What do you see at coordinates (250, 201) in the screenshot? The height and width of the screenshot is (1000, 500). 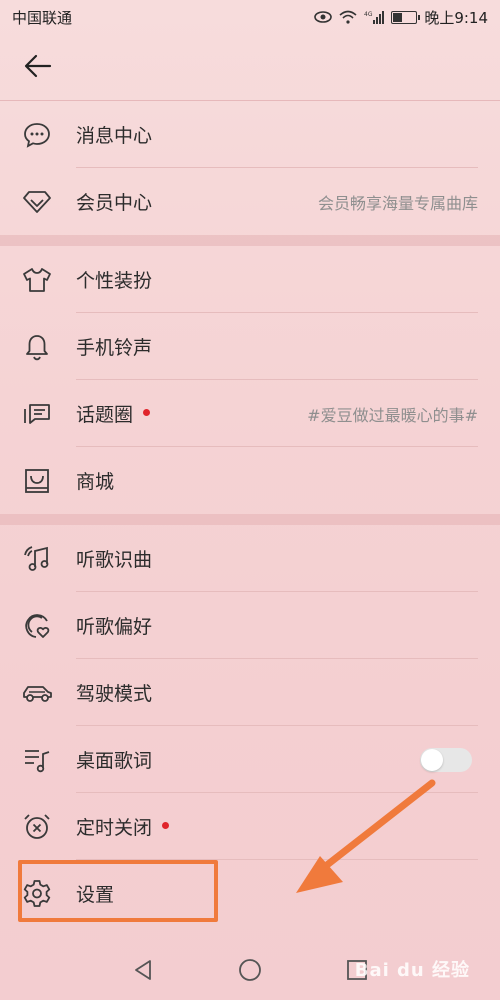 I see `menu-item-vip-center: 会员中心 会员畅享海量专属曲库` at bounding box center [250, 201].